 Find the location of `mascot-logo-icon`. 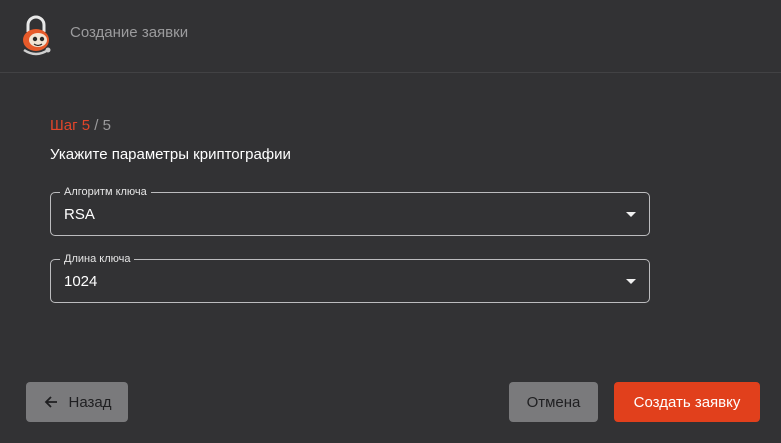

mascot-logo-icon is located at coordinates (36, 36).